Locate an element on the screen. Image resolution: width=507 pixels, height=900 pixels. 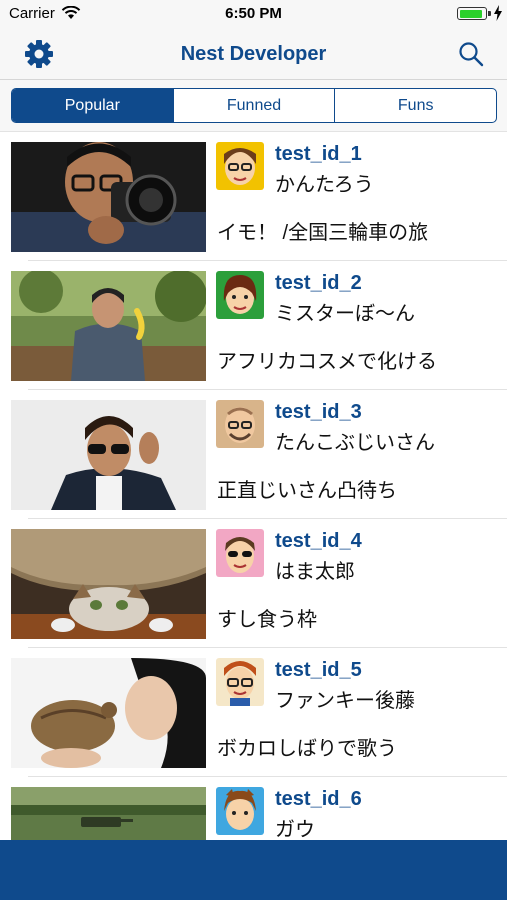
tab-funned: Funned is located at coordinates (253, 105).